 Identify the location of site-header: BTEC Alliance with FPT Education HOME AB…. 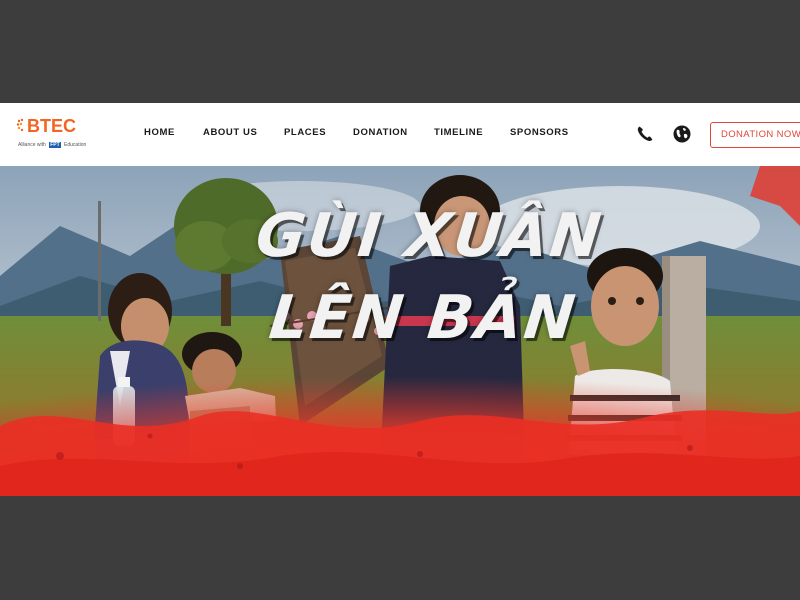
(400, 134).